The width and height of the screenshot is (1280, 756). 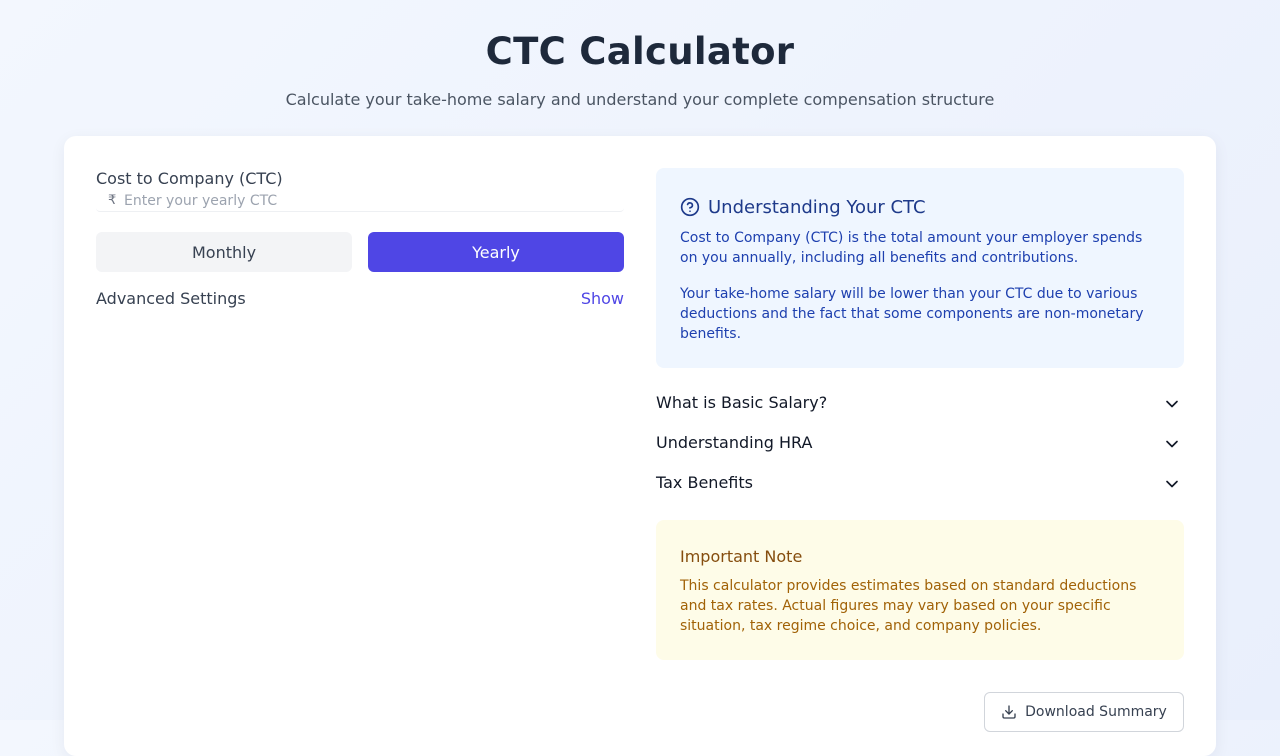 I want to click on advanced-settings-label: Advanced Settings, so click(x=171, y=298).